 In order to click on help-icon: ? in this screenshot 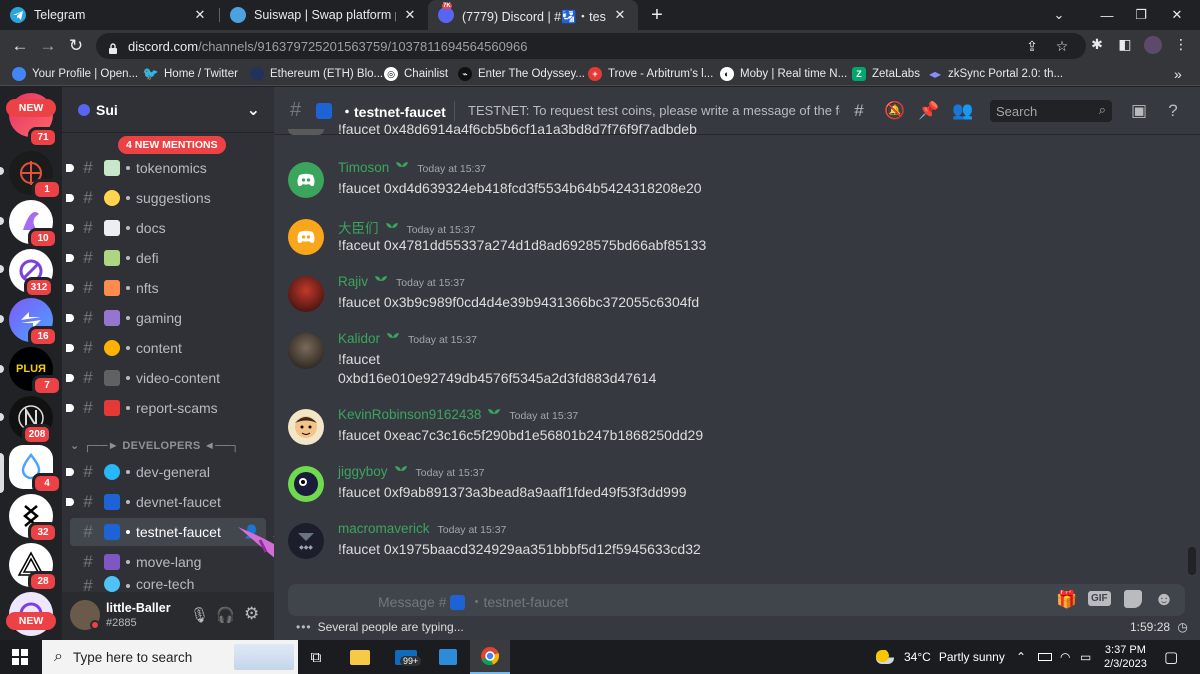, I will do `click(1173, 111)`.